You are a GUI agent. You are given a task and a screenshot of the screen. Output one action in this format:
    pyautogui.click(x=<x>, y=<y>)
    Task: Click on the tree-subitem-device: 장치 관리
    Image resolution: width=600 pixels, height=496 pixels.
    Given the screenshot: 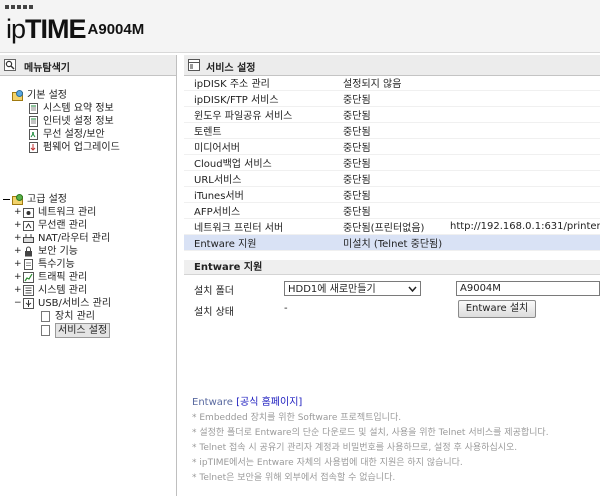 What is the action you would take?
    pyautogui.click(x=67, y=316)
    